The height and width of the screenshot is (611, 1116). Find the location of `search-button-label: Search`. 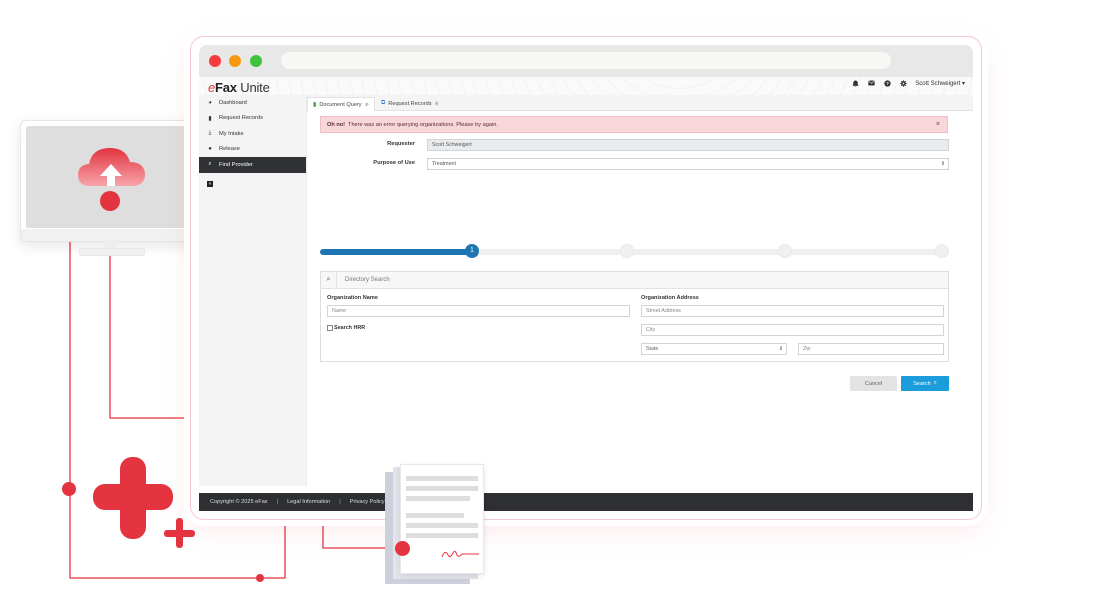

search-button-label: Search is located at coordinates (922, 383).